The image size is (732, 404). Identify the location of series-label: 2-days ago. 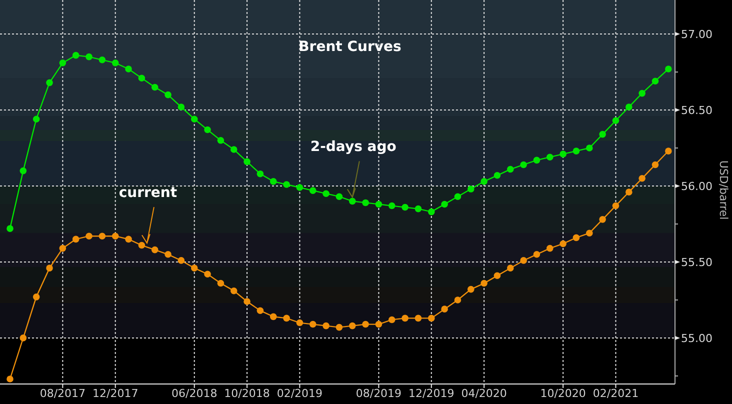
(353, 147).